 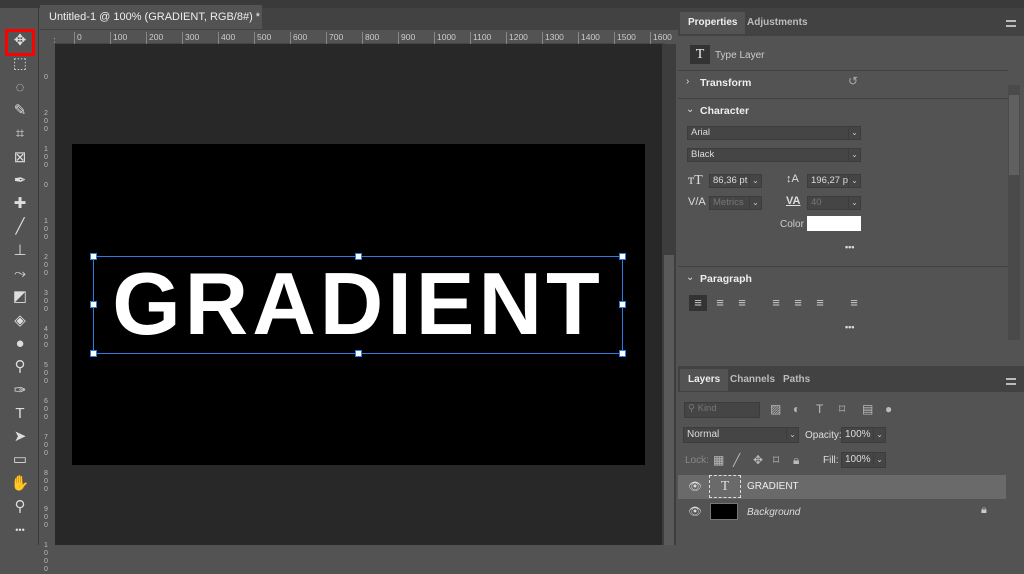 What do you see at coordinates (720, 303) in the screenshot?
I see `align-center-icon: ≡` at bounding box center [720, 303].